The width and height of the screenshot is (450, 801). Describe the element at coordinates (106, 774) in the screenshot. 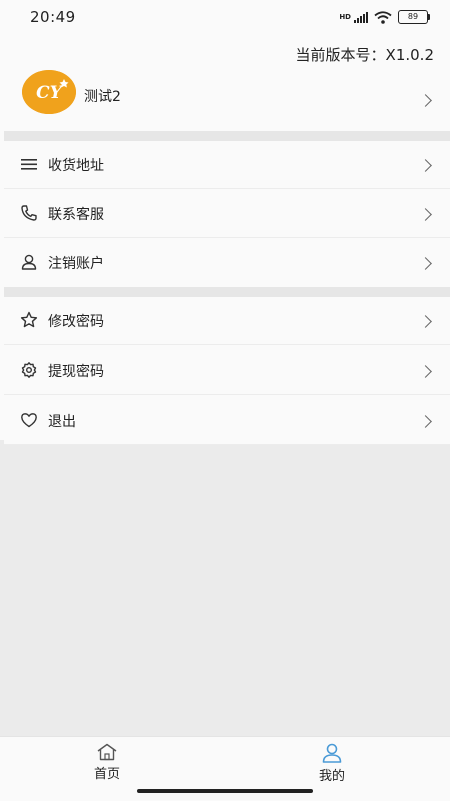

I see `tab-home-label: 首页` at that location.